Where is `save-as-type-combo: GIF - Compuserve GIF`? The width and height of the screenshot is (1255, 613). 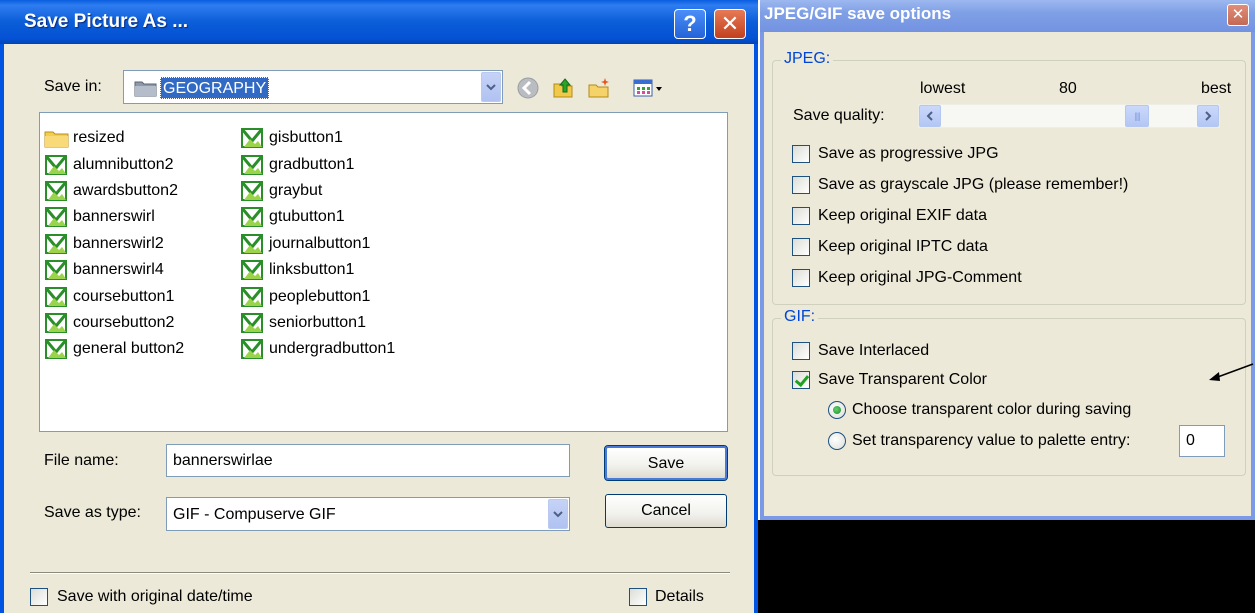 save-as-type-combo: GIF - Compuserve GIF is located at coordinates (368, 514).